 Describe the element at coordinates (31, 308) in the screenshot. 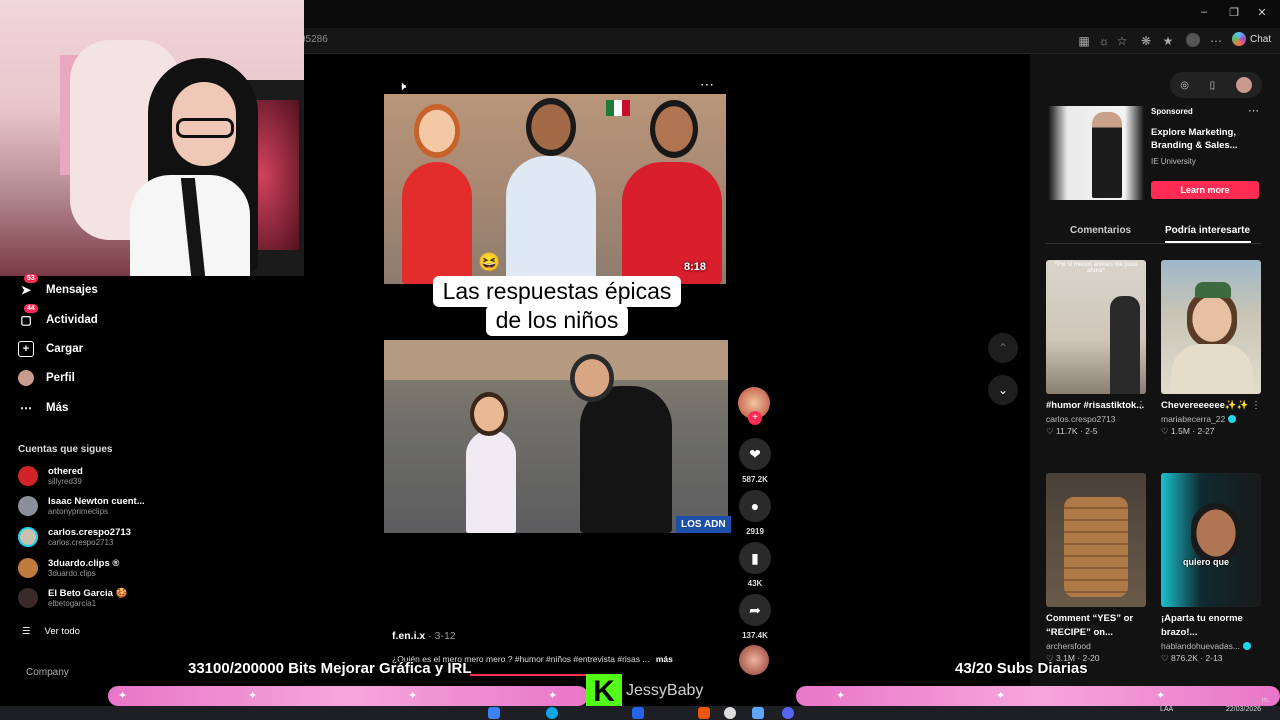

I see `activity-badge: 44` at that location.